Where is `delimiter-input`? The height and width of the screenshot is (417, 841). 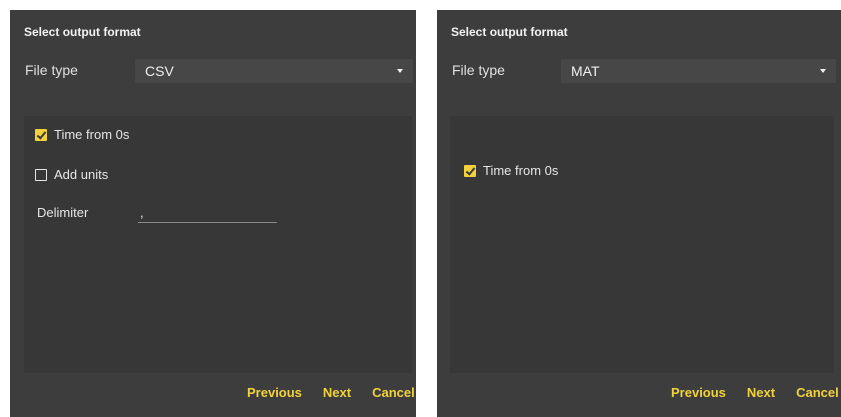
delimiter-input is located at coordinates (207, 213).